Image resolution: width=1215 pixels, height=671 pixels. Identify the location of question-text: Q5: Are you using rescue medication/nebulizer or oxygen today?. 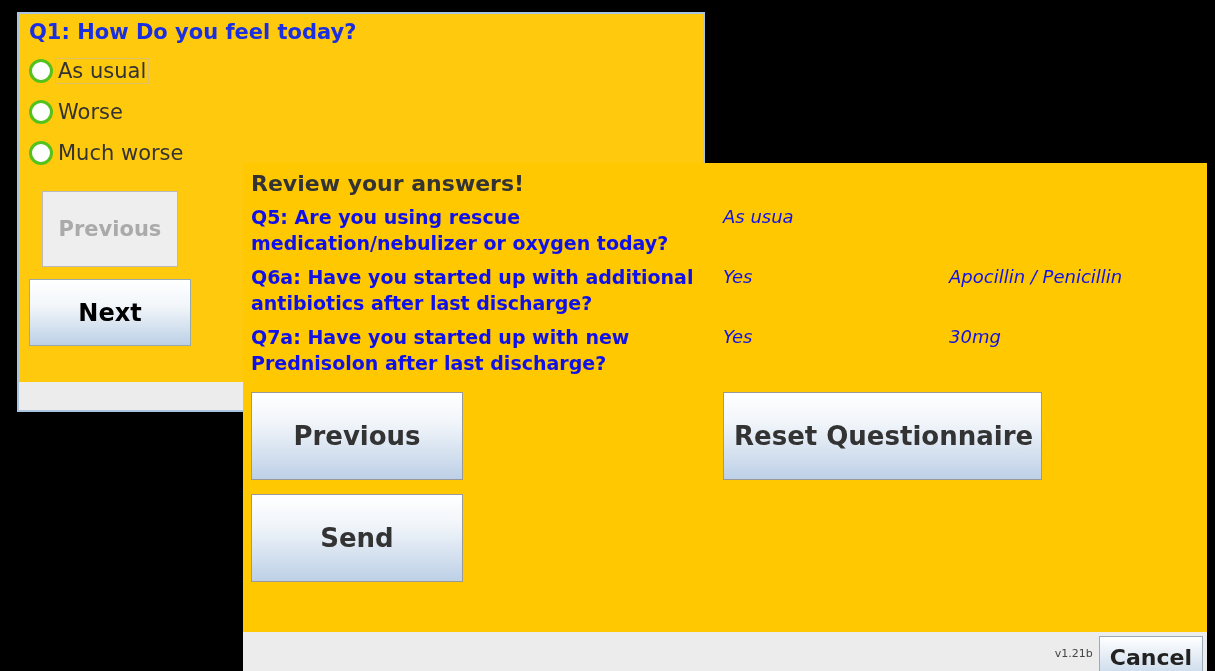
(460, 230).